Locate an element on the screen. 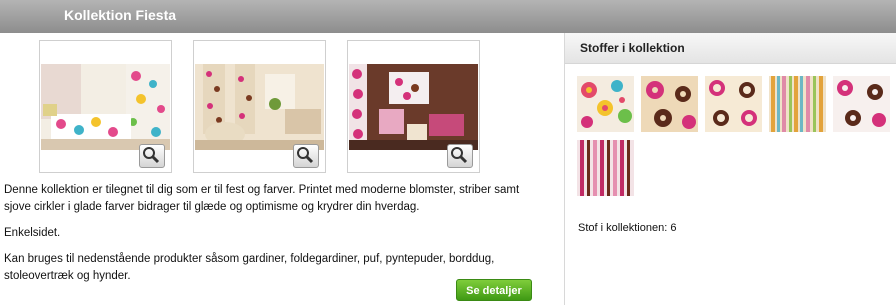 The width and height of the screenshot is (896, 305). description-paragraph-2: Enkelsidet. is located at coordinates (32, 233).